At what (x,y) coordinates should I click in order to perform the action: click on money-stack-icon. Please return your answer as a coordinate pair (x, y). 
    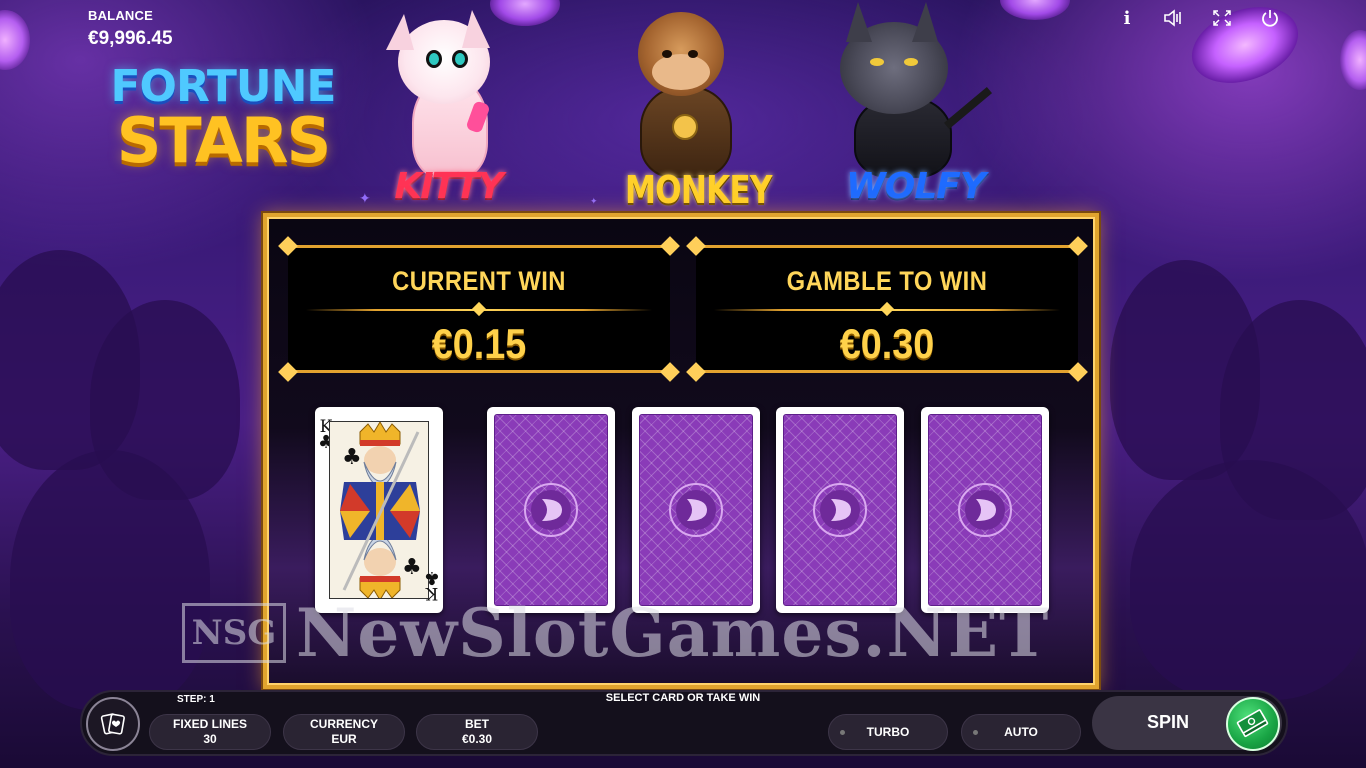
    Looking at the image, I should click on (1252, 723).